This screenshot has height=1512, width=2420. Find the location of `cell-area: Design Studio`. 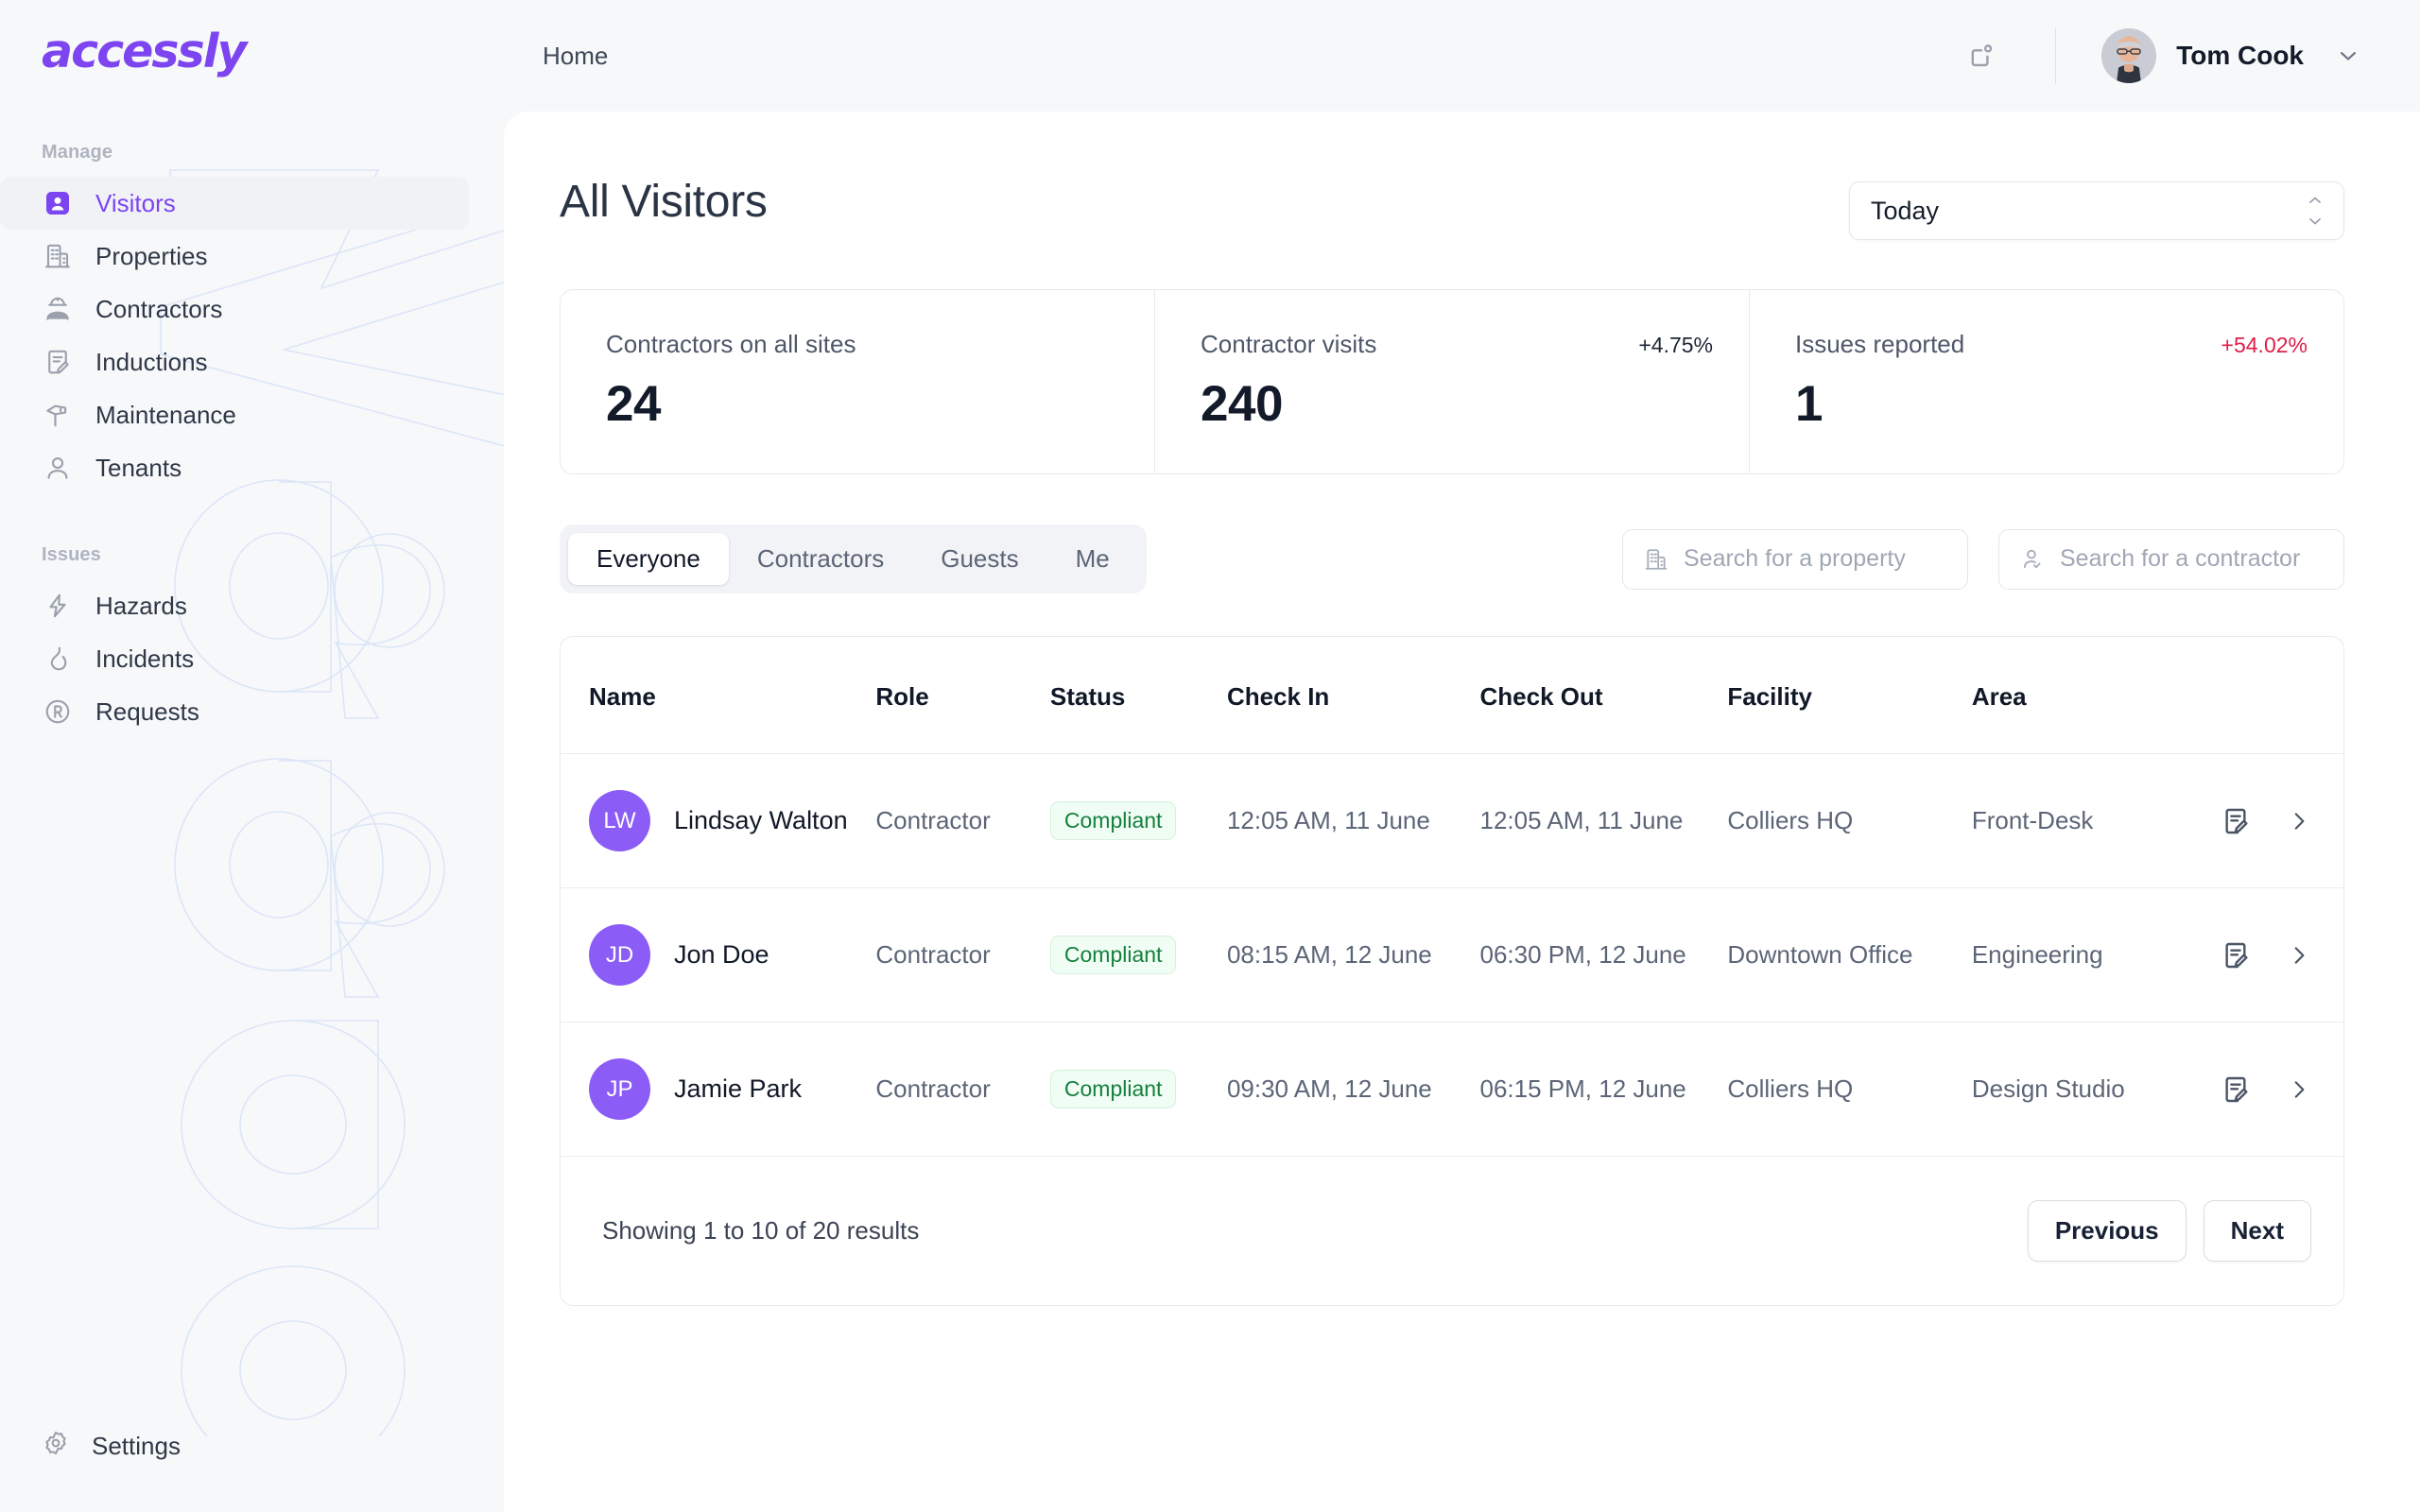

cell-area: Design Studio is located at coordinates (2096, 1089).